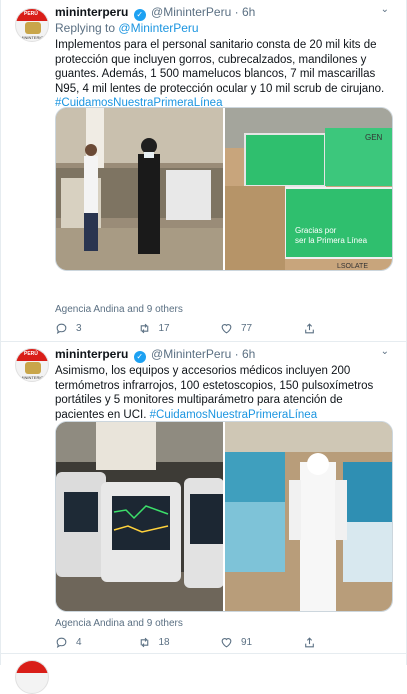 The image size is (407, 694). I want to click on warehouse-photo, so click(139, 189).